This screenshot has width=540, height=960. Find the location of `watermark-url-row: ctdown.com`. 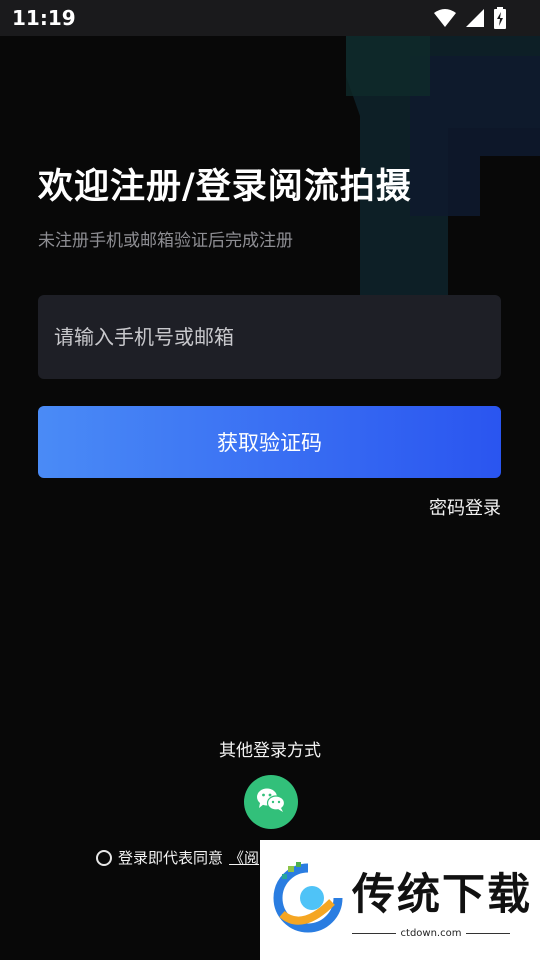

watermark-url-row: ctdown.com is located at coordinates (431, 933).